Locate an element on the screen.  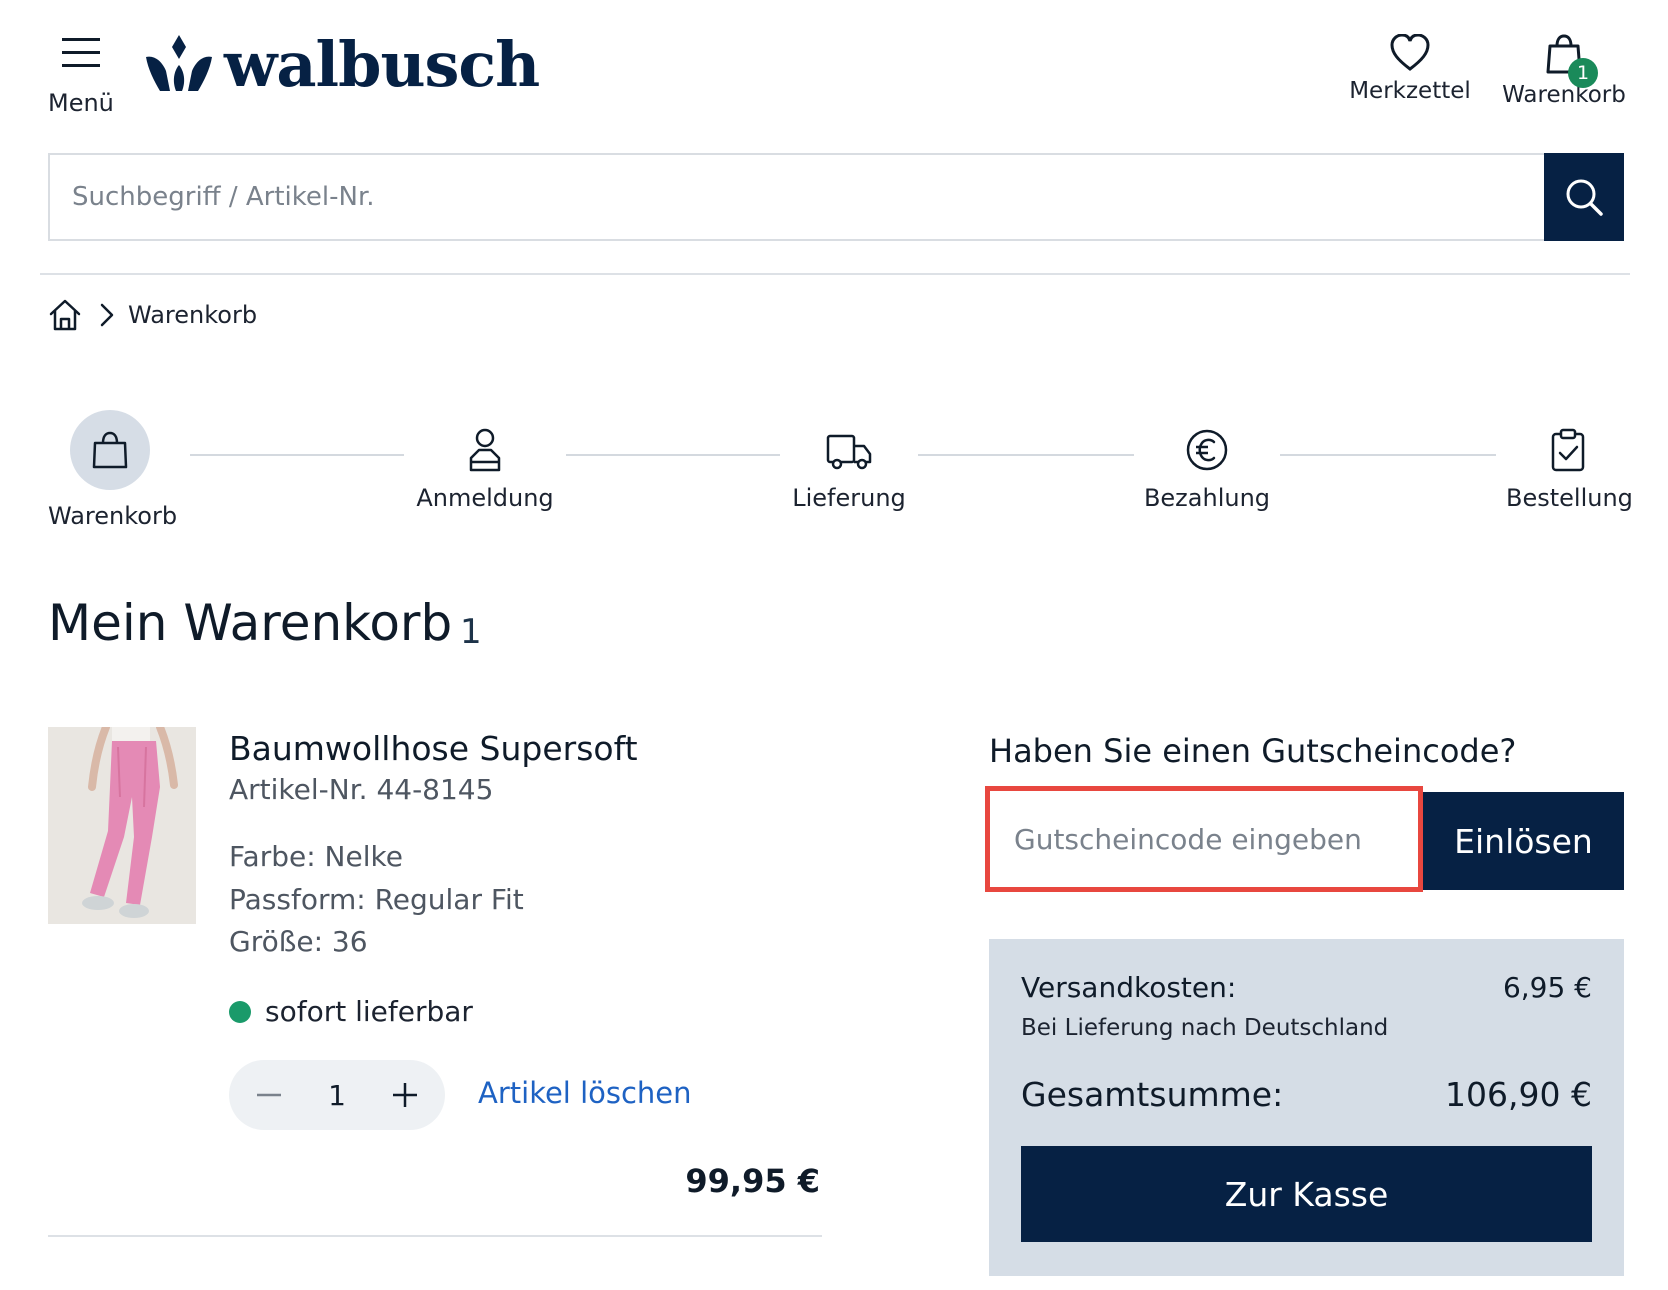
step-label: Lieferung is located at coordinates (849, 498).